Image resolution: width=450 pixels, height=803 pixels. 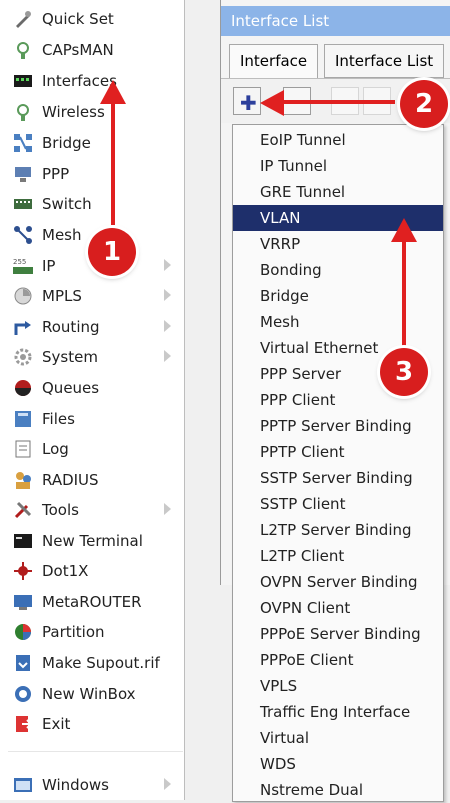 I want to click on sidebar-item-label: New Terminal, so click(x=92, y=541).